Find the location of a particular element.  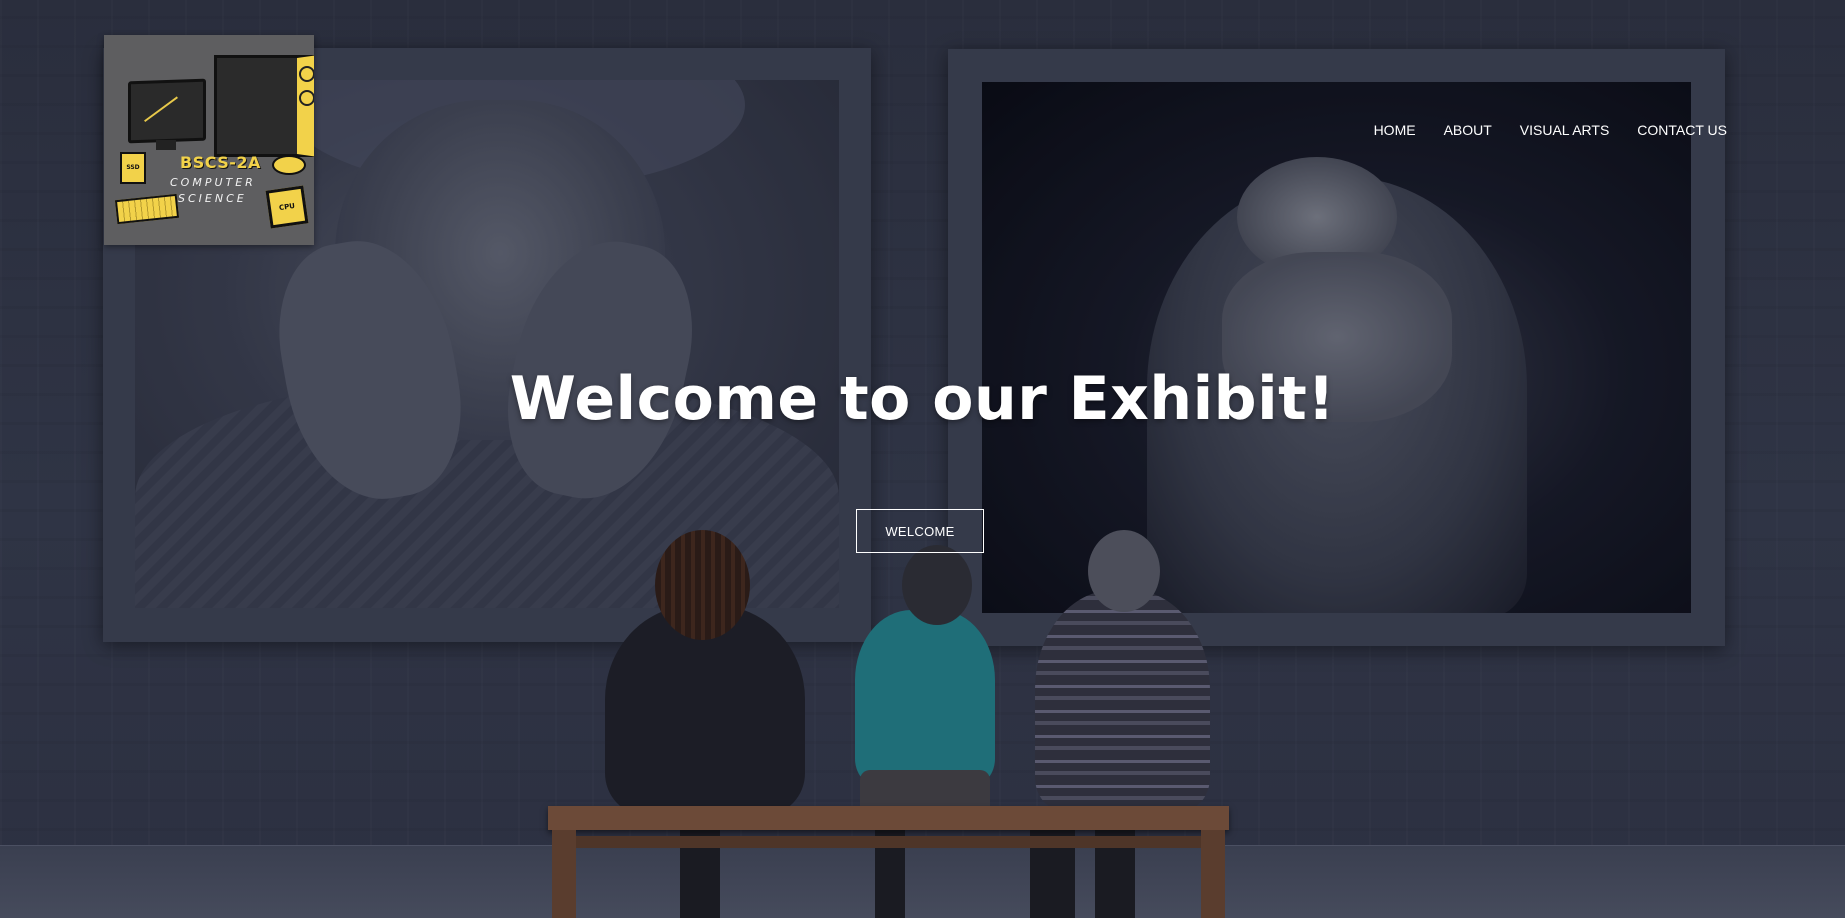

logo-subtitle-line2: SCIENCE is located at coordinates (212, 198).